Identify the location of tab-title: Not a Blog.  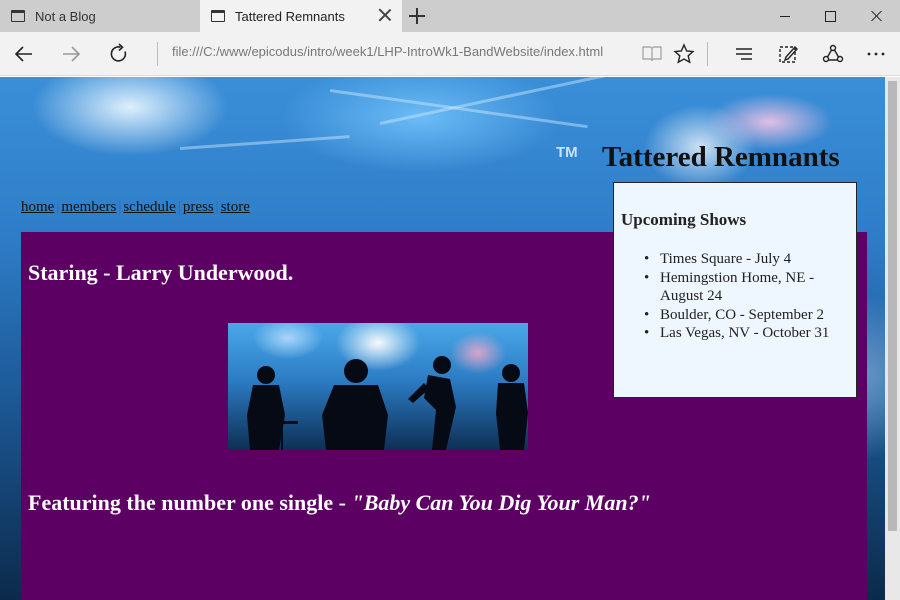
(65, 16).